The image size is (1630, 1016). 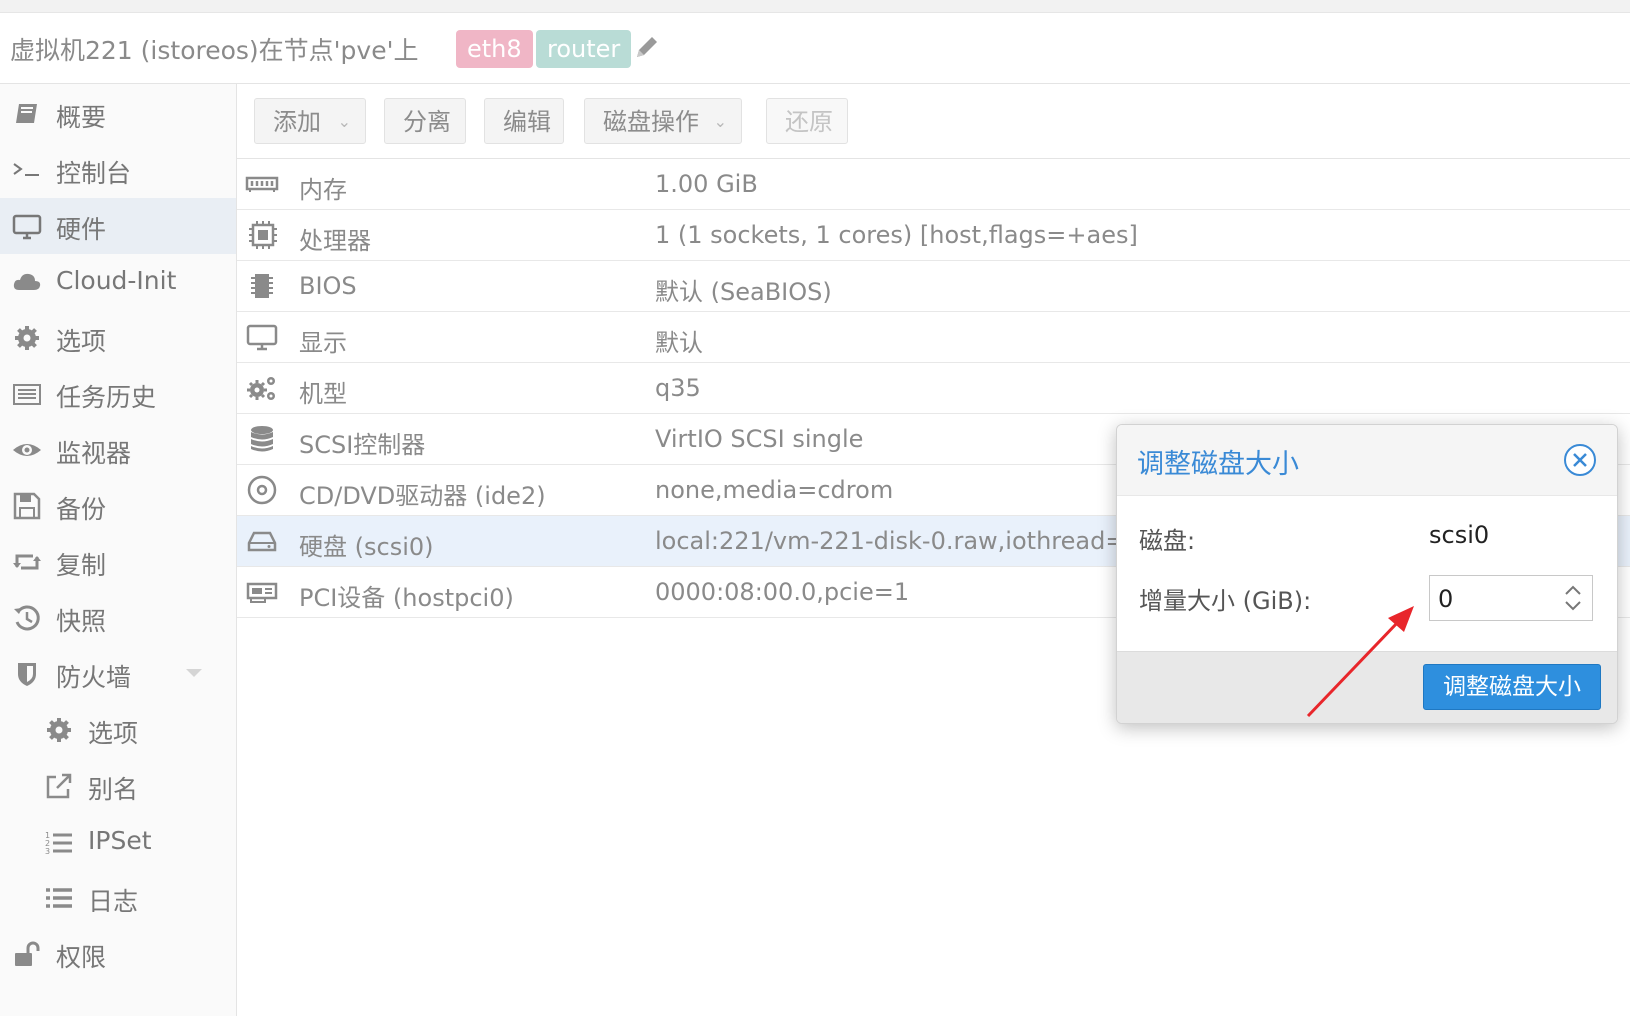 What do you see at coordinates (27, 953) in the screenshot?
I see `unlock-icon` at bounding box center [27, 953].